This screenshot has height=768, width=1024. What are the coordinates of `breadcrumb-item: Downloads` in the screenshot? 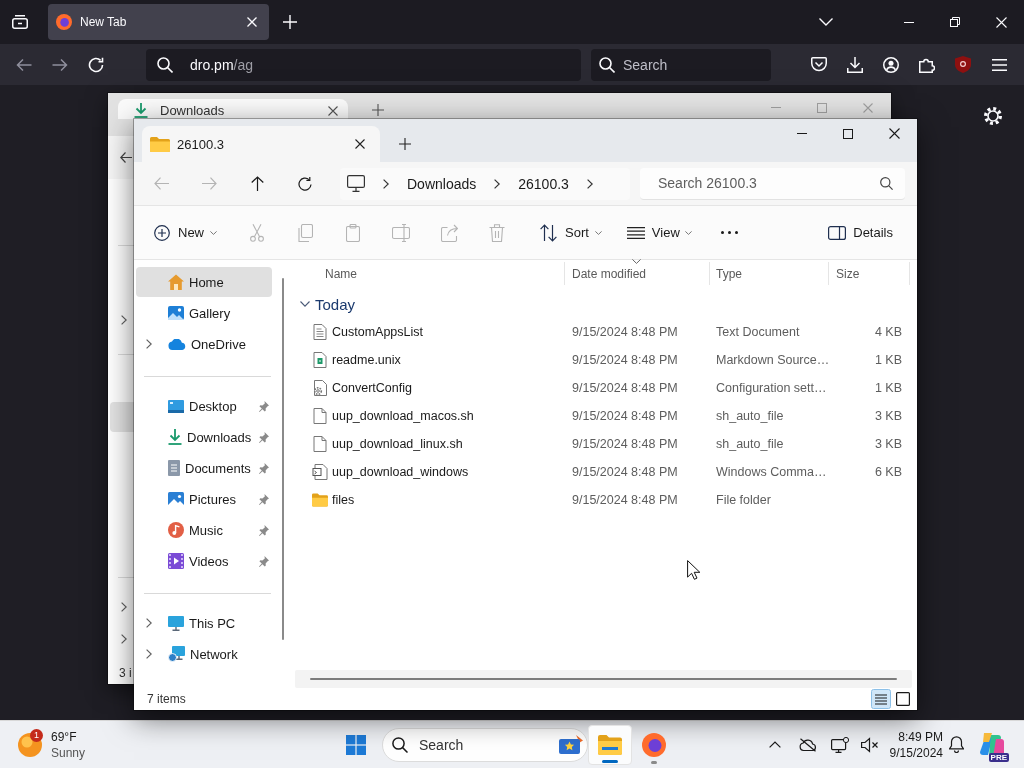 It's located at (442, 183).